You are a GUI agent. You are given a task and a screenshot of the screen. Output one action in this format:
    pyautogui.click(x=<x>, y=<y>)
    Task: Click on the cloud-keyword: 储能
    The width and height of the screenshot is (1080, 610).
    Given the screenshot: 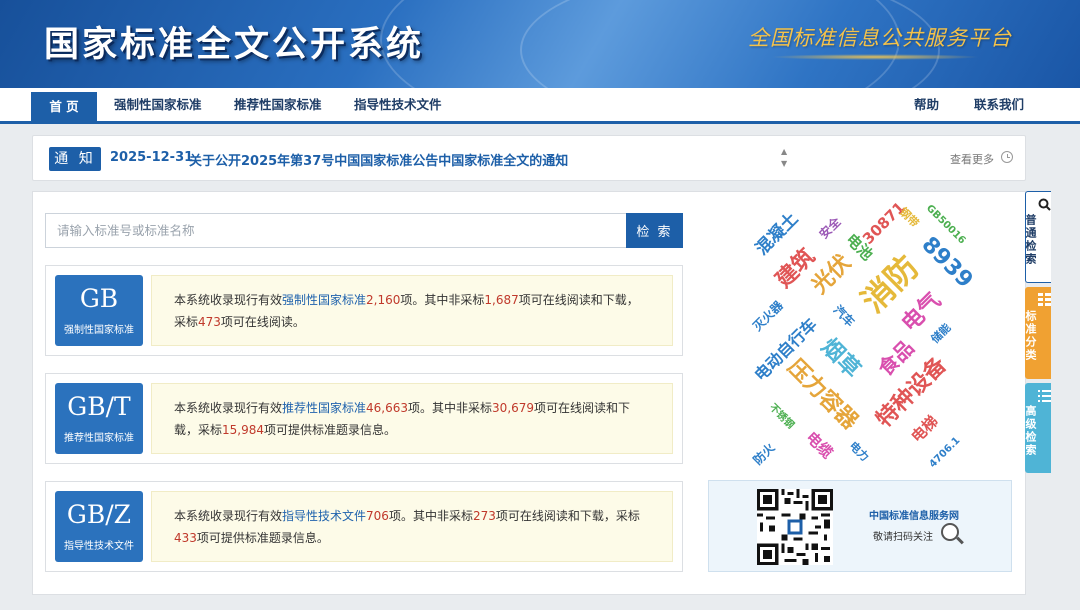 What is the action you would take?
    pyautogui.click(x=941, y=333)
    